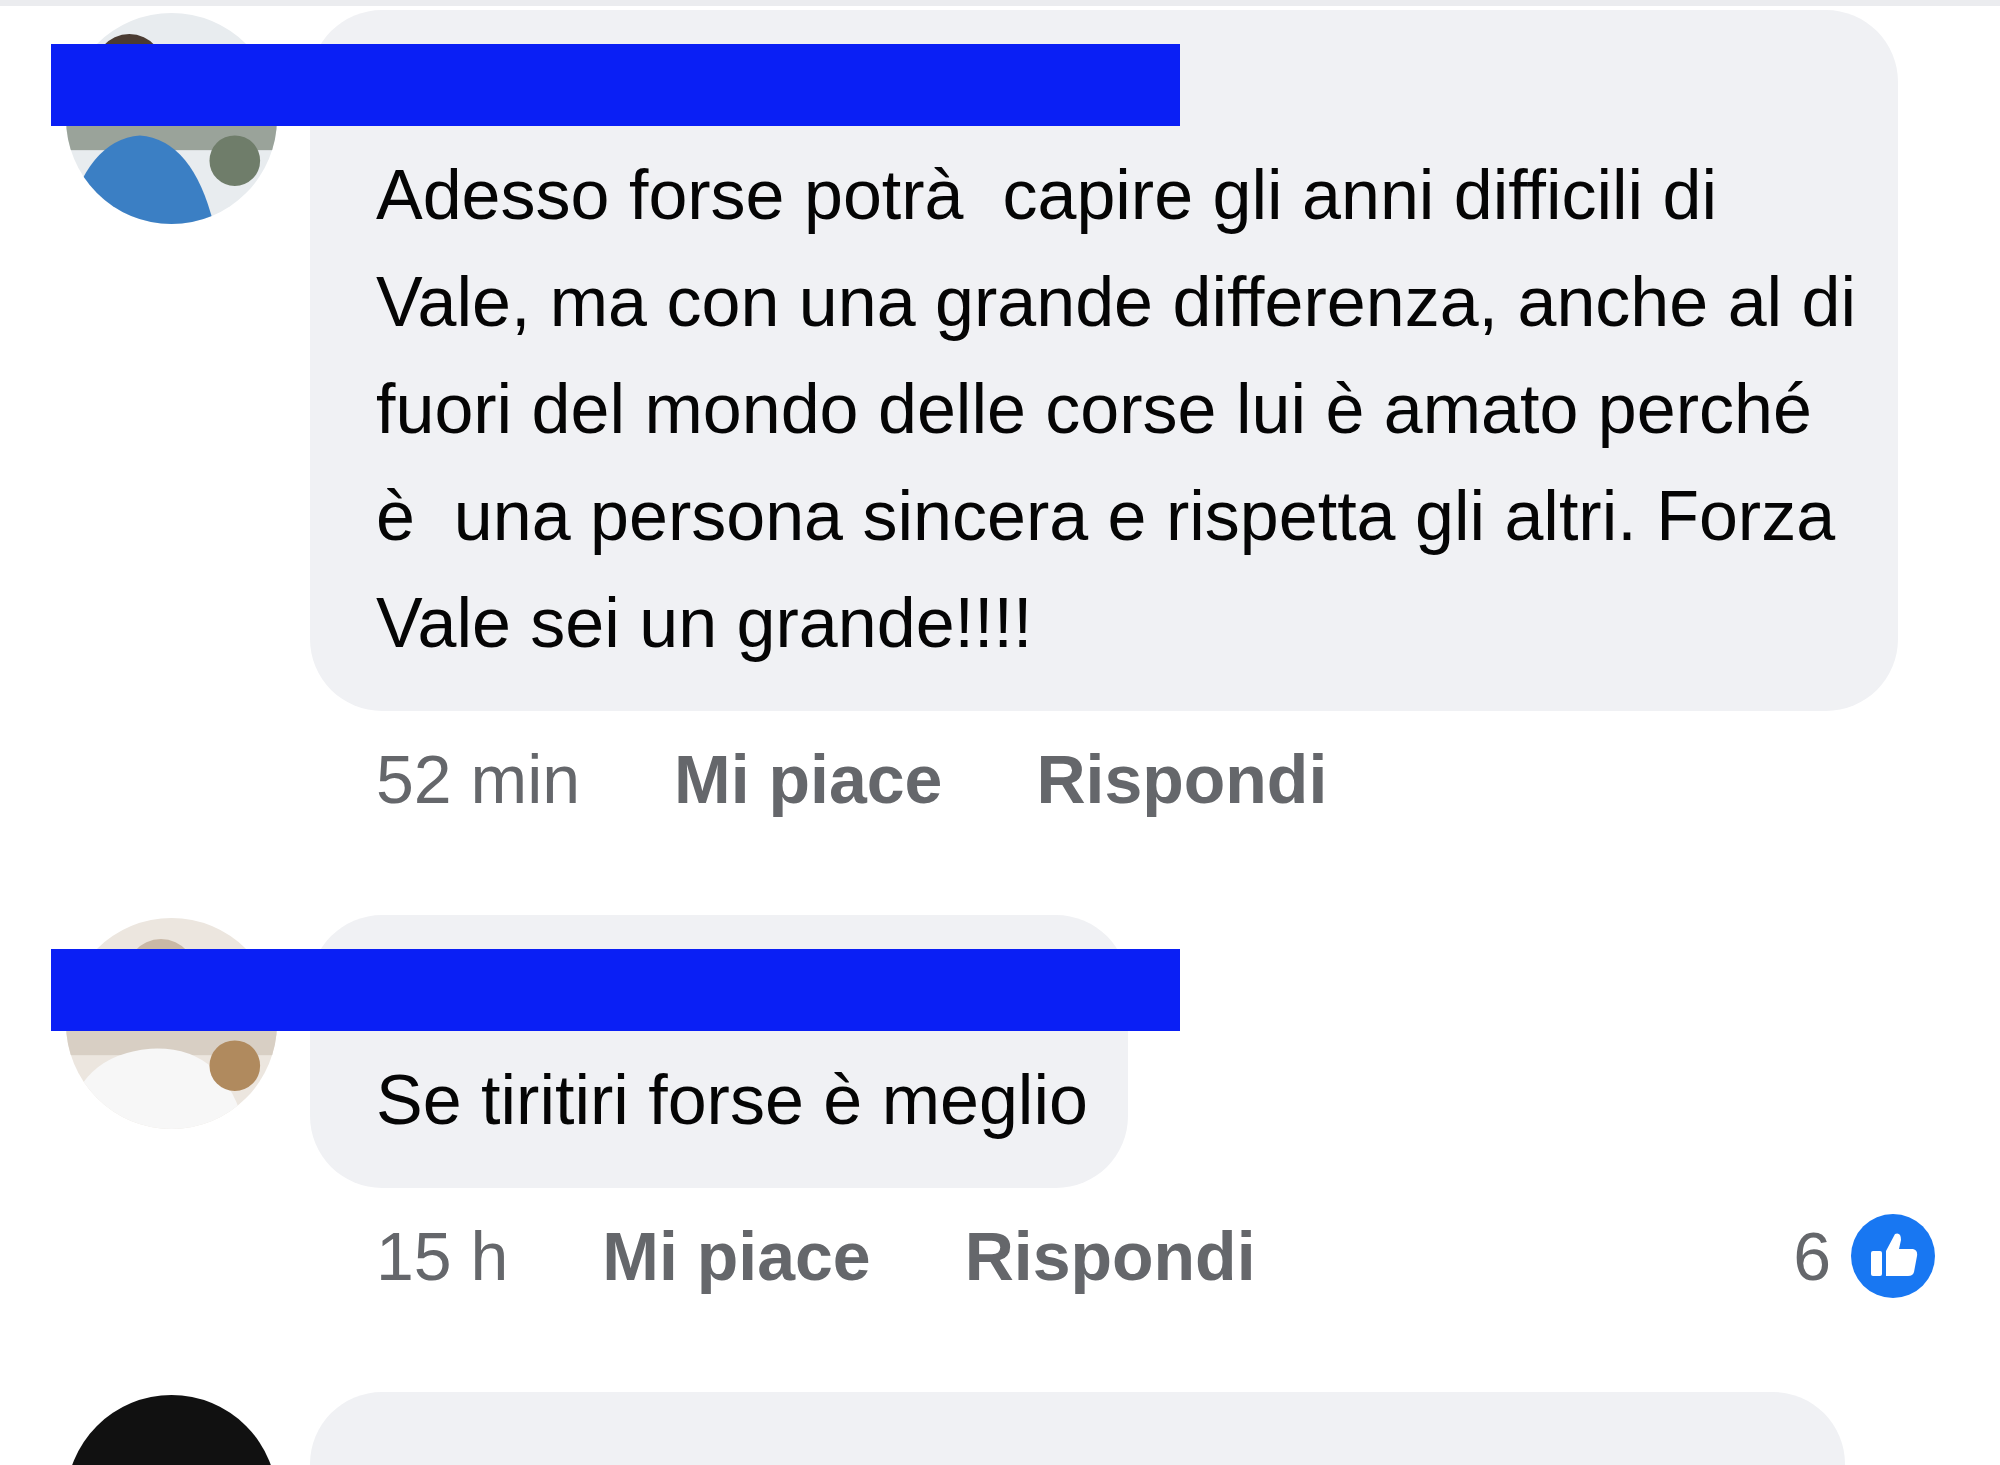  I want to click on thumbs-up-icon, so click(1893, 1256).